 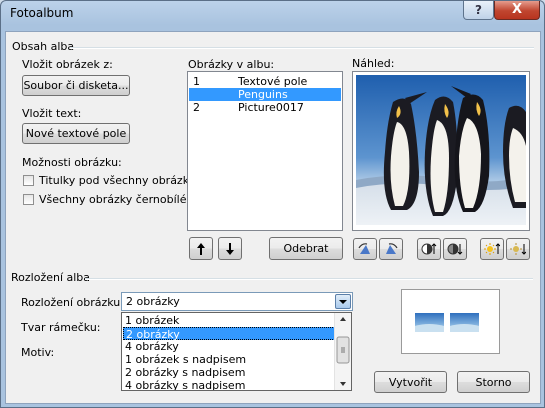 I want to click on rotate-right-button, so click(x=391, y=249).